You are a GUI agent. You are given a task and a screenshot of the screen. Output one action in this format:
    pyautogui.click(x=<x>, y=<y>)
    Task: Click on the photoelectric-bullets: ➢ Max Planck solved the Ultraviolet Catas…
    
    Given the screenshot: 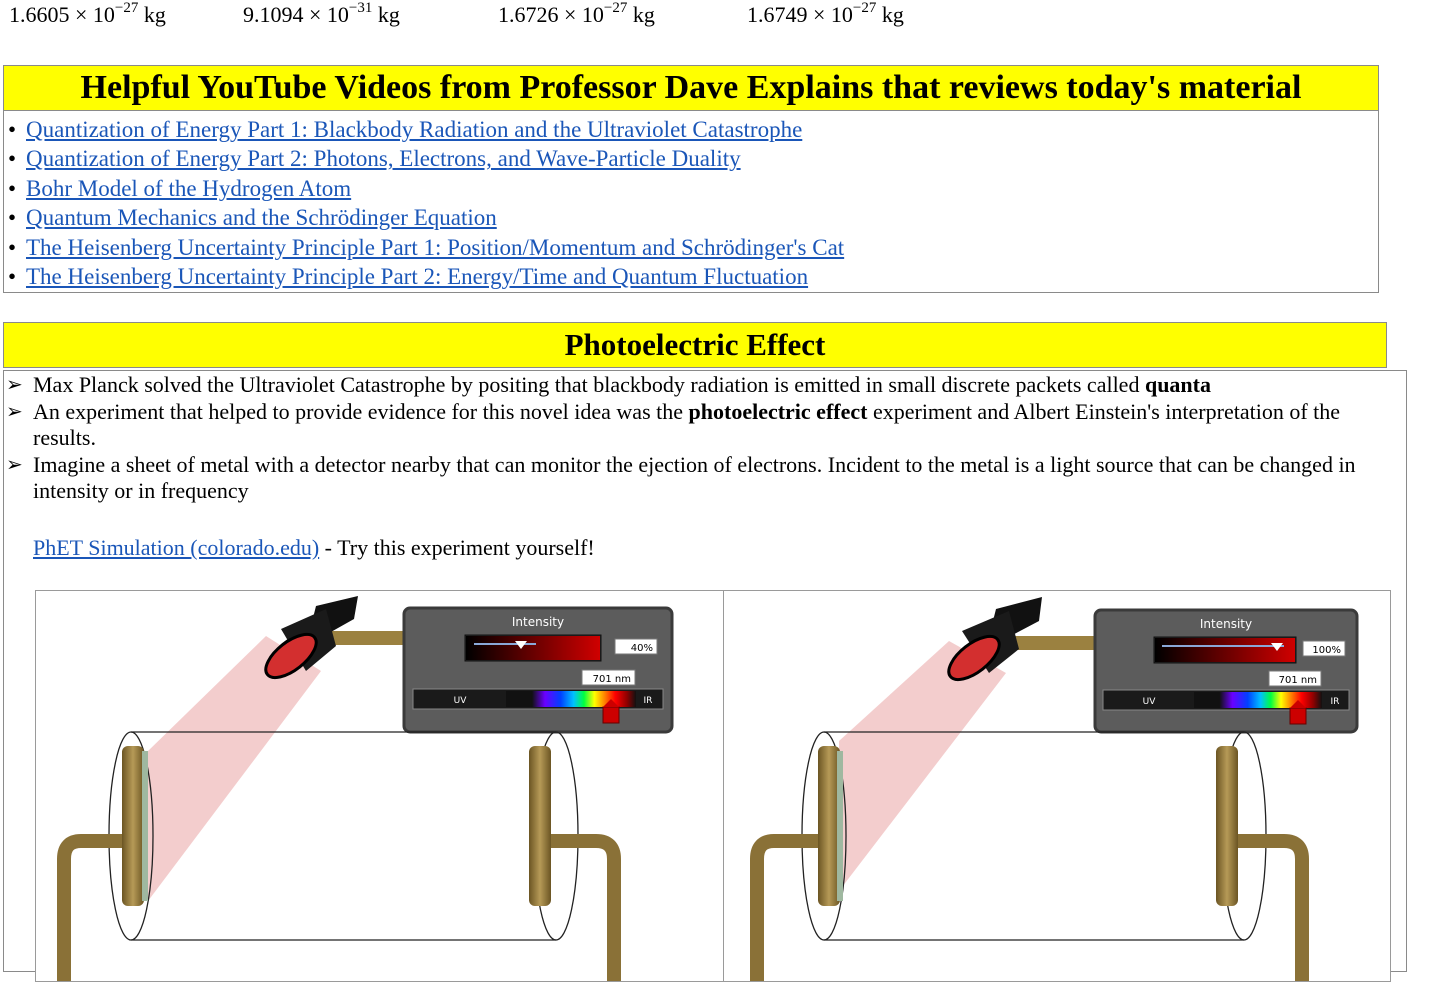 What is the action you would take?
    pyautogui.click(x=705, y=438)
    